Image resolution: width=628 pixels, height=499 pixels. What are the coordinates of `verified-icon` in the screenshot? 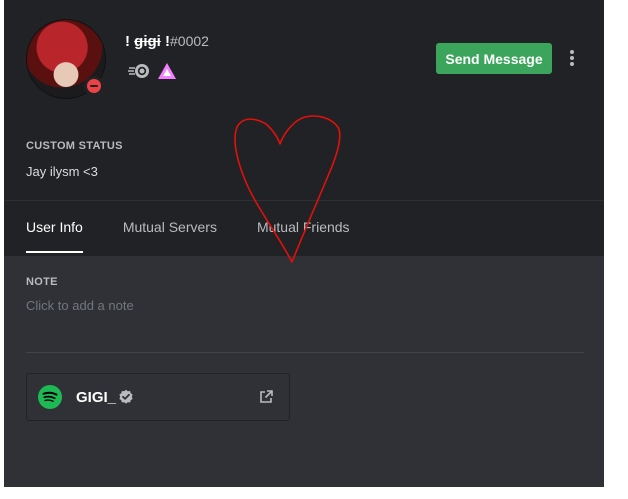 It's located at (126, 396).